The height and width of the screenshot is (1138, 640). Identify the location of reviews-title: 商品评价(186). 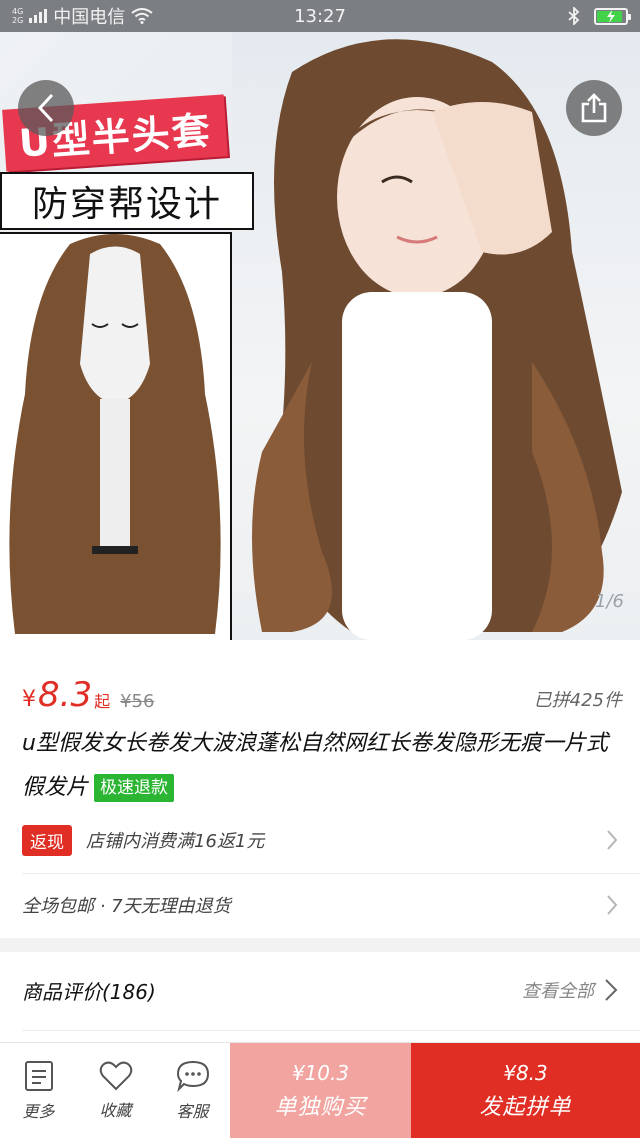
(89, 991).